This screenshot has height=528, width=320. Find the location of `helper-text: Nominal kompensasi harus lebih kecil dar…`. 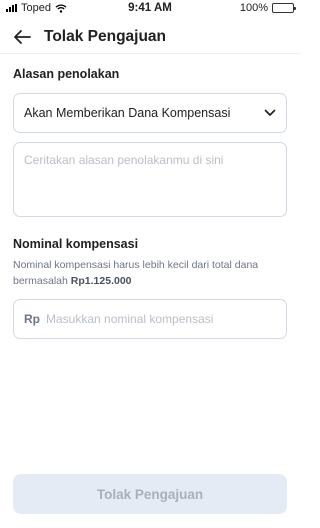

helper-text: Nominal kompensasi harus lebih kecil dar… is located at coordinates (136, 273).